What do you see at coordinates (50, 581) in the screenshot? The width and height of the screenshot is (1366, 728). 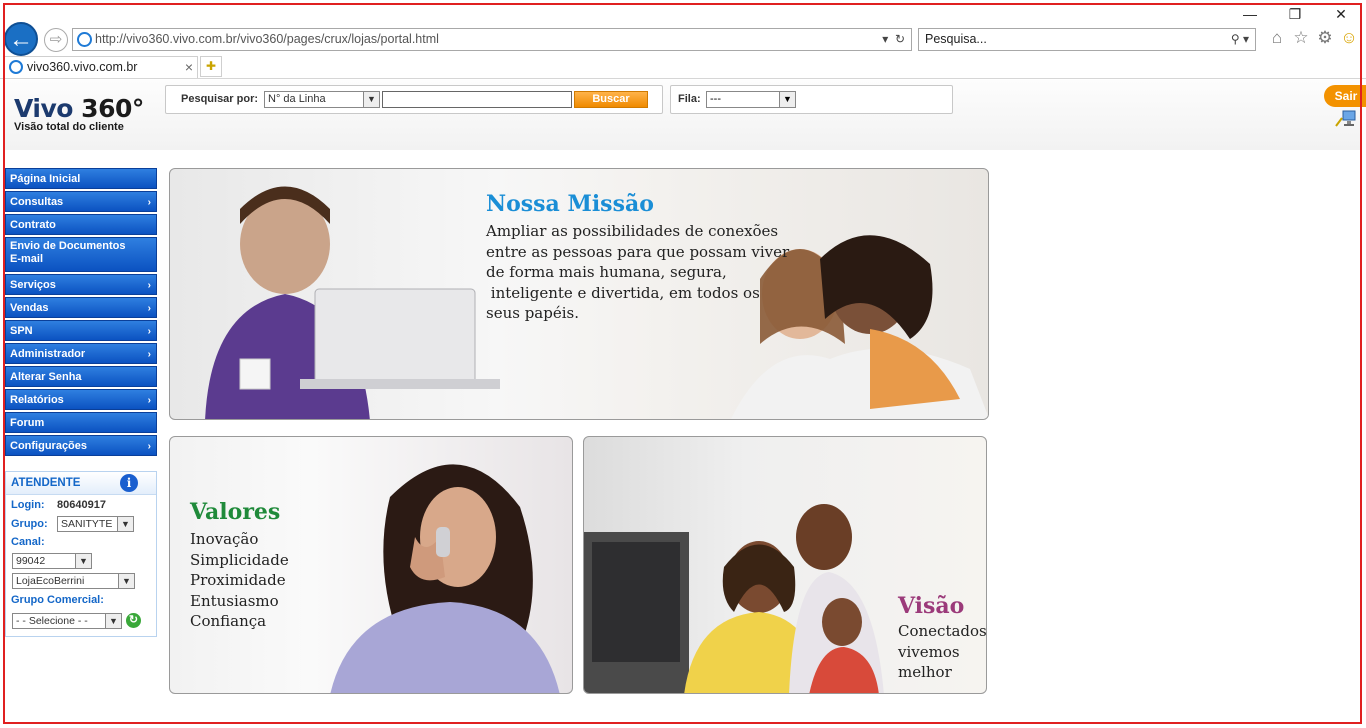 I see `loja-value: LojaEcoBerrini` at bounding box center [50, 581].